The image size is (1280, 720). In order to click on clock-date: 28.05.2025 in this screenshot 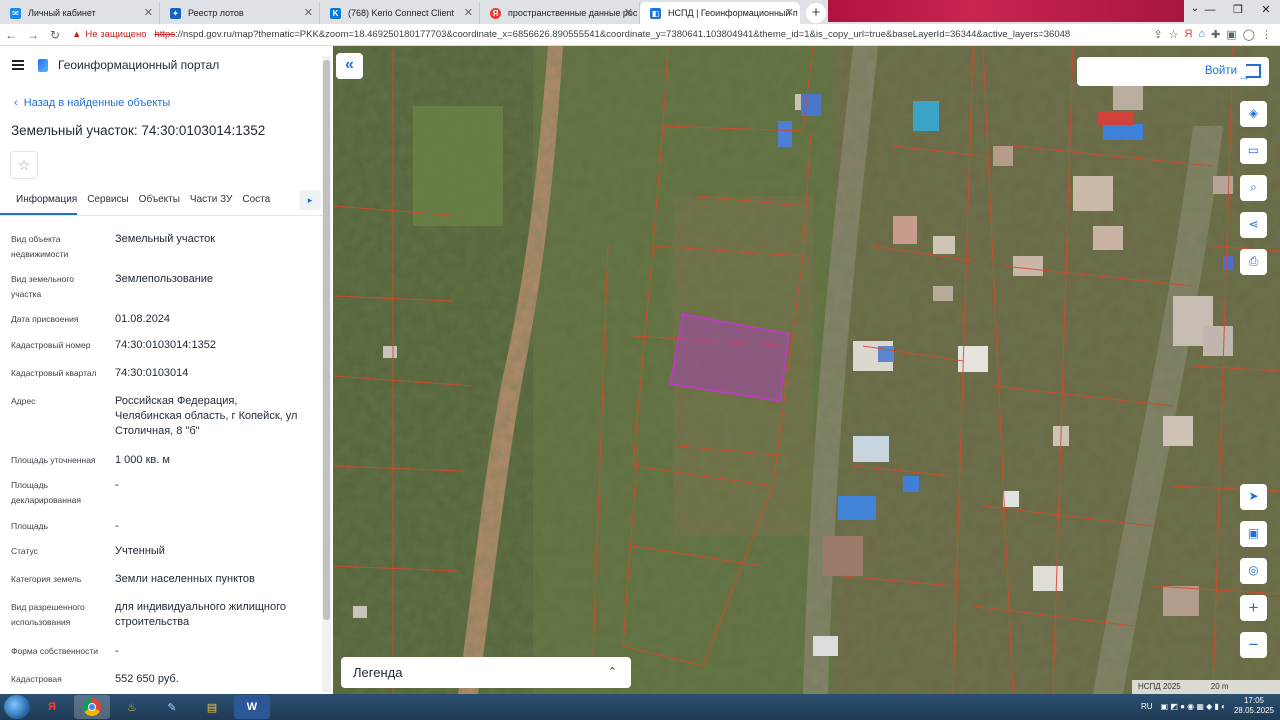, I will do `click(1253, 710)`.